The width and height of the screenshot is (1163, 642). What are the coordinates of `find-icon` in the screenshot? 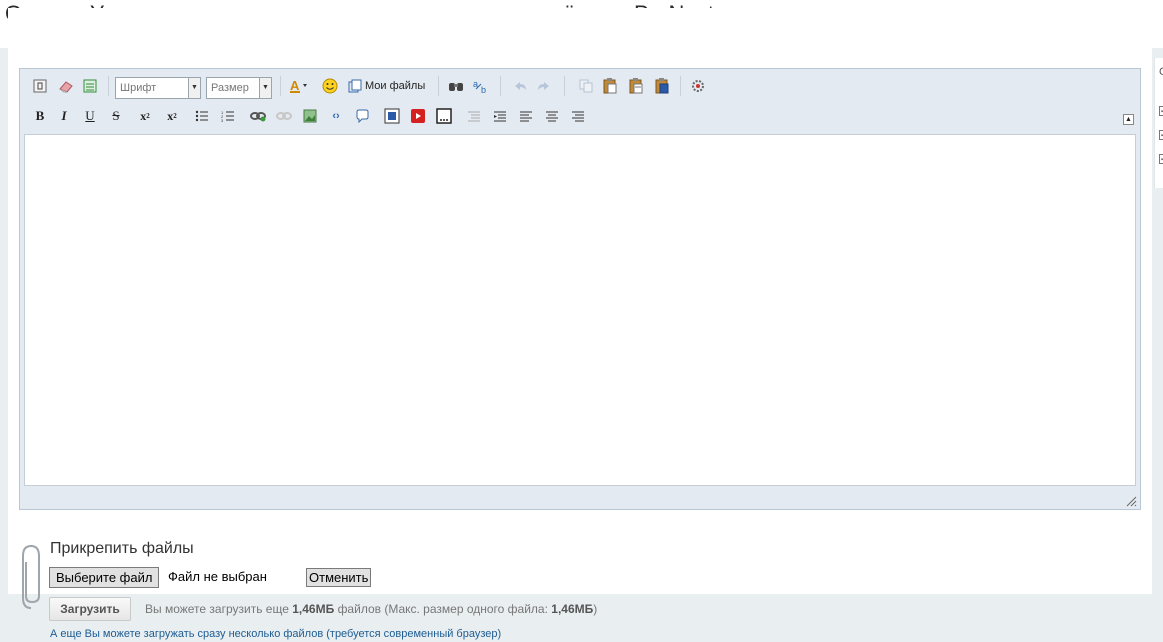 It's located at (456, 86).